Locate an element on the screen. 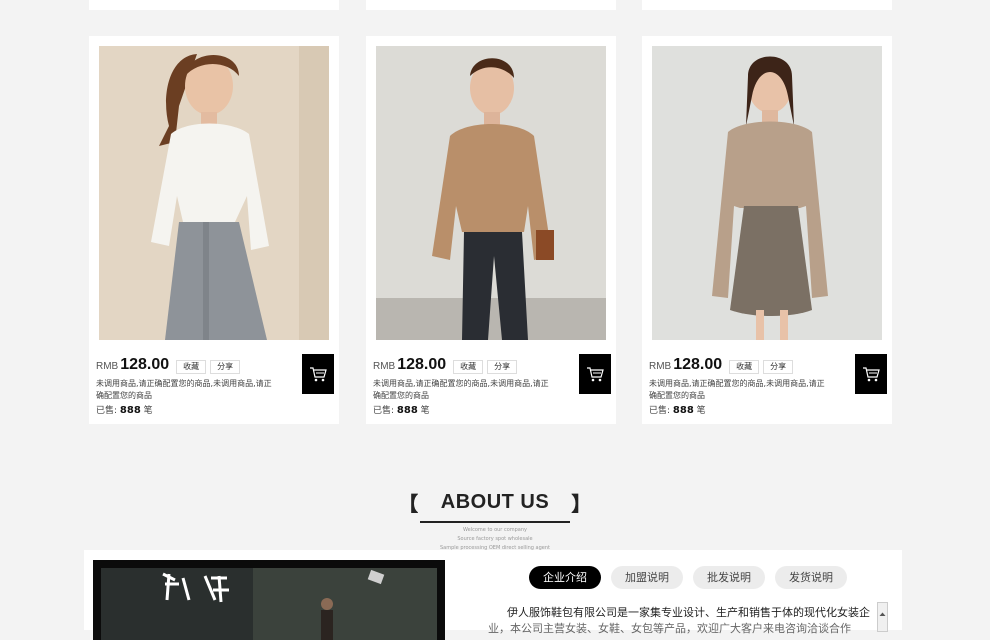 This screenshot has height=640, width=990. about-subtitle-2: Source factory spot wholesale is located at coordinates (495, 539).